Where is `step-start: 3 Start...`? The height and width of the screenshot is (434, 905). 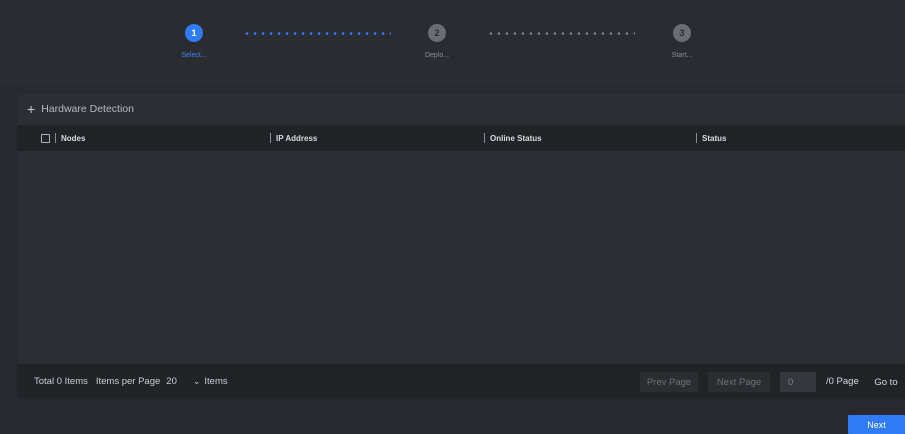
step-start: 3 Start... is located at coordinates (682, 41).